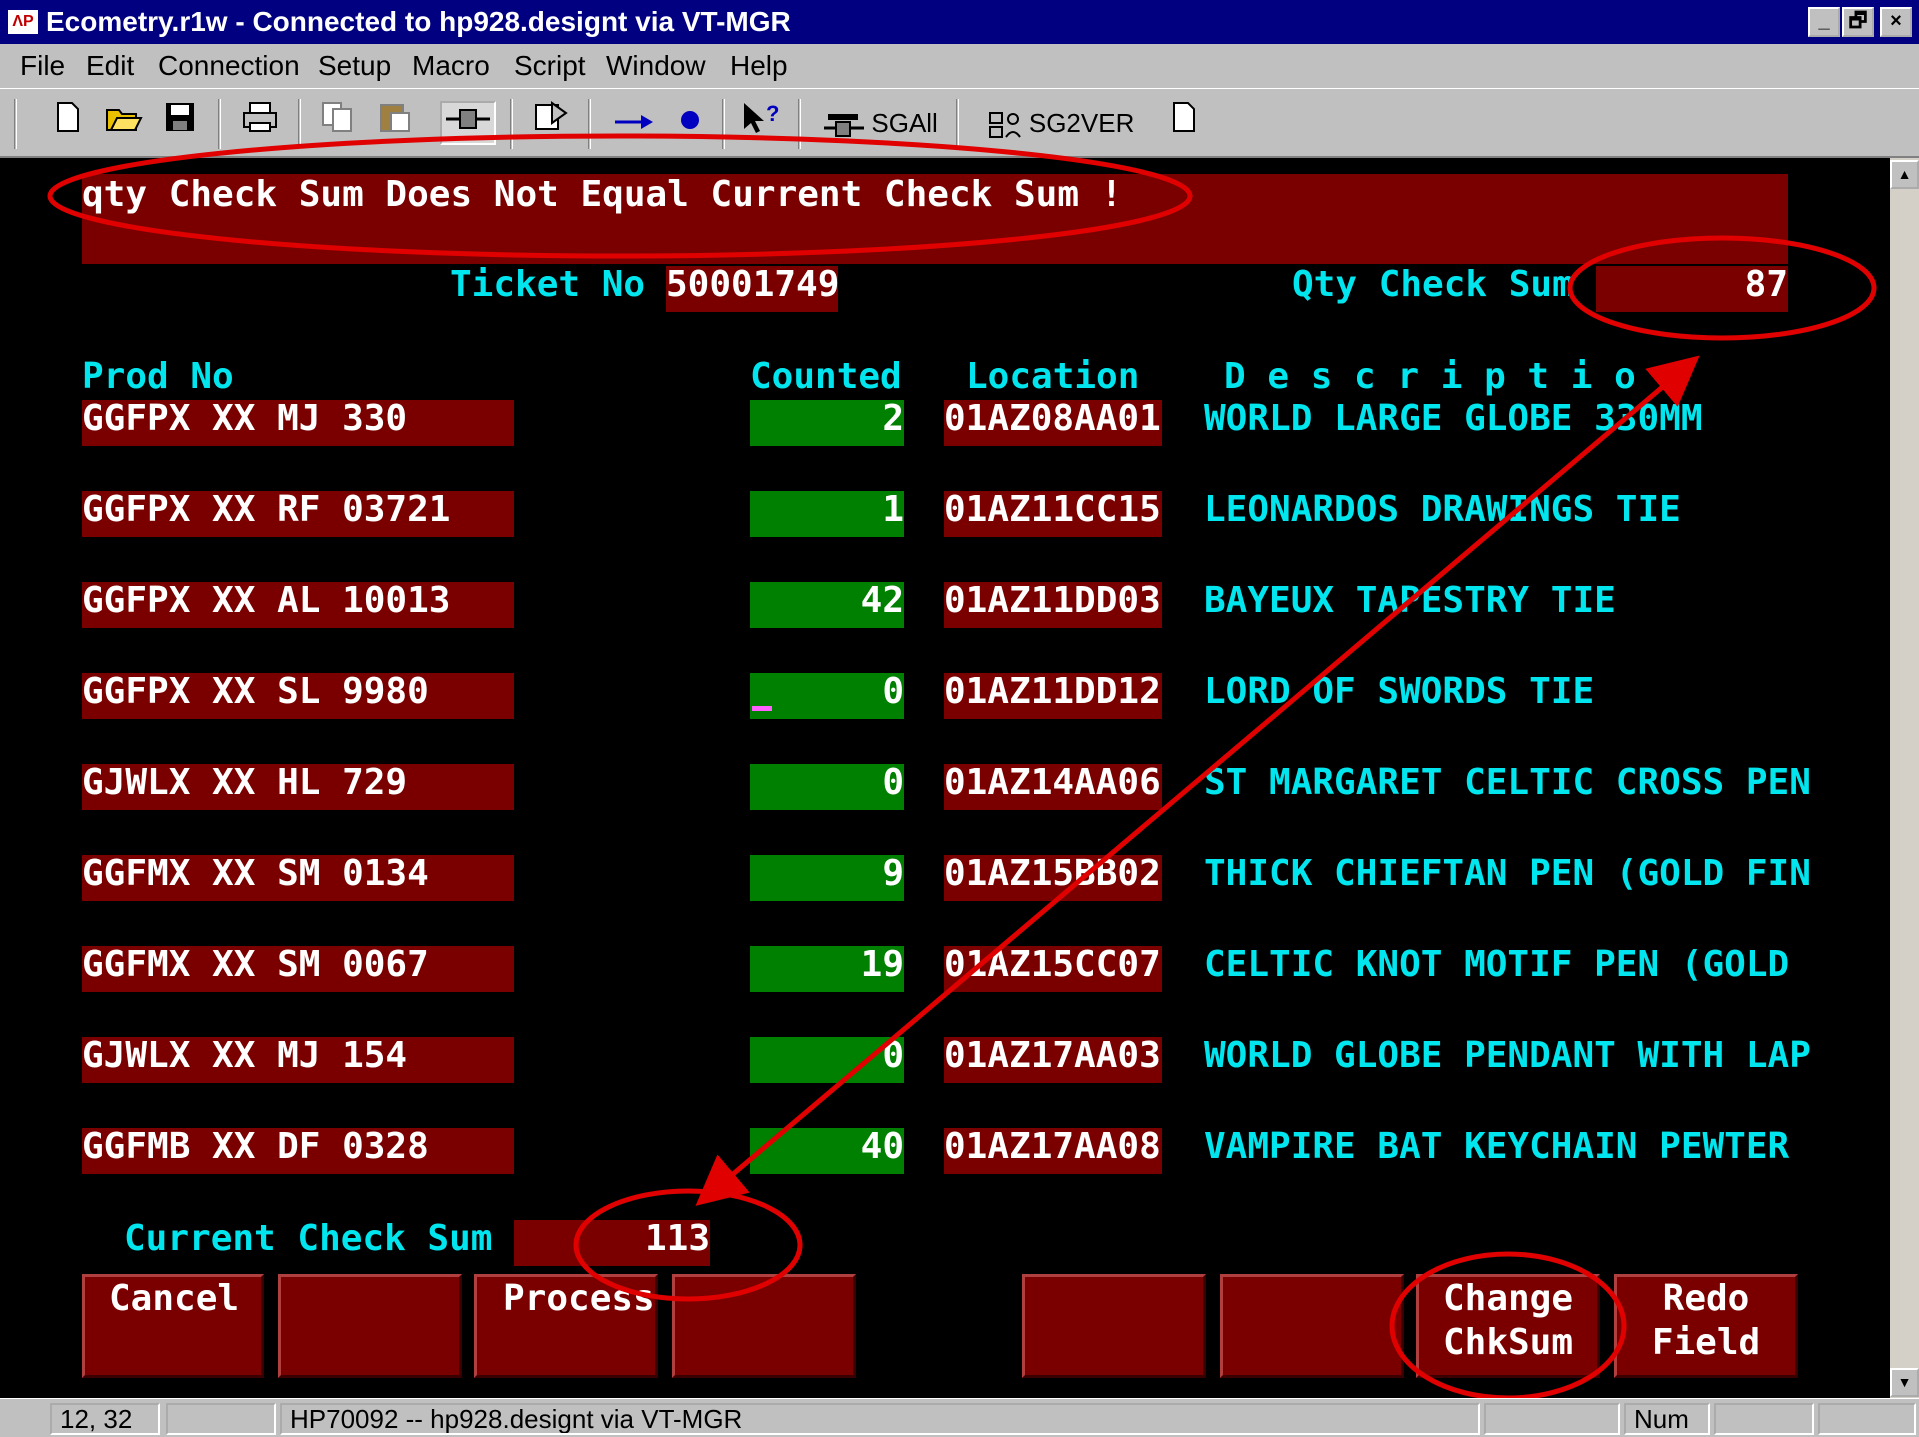 The image size is (1919, 1437). I want to click on f5-key, so click(1114, 1326).